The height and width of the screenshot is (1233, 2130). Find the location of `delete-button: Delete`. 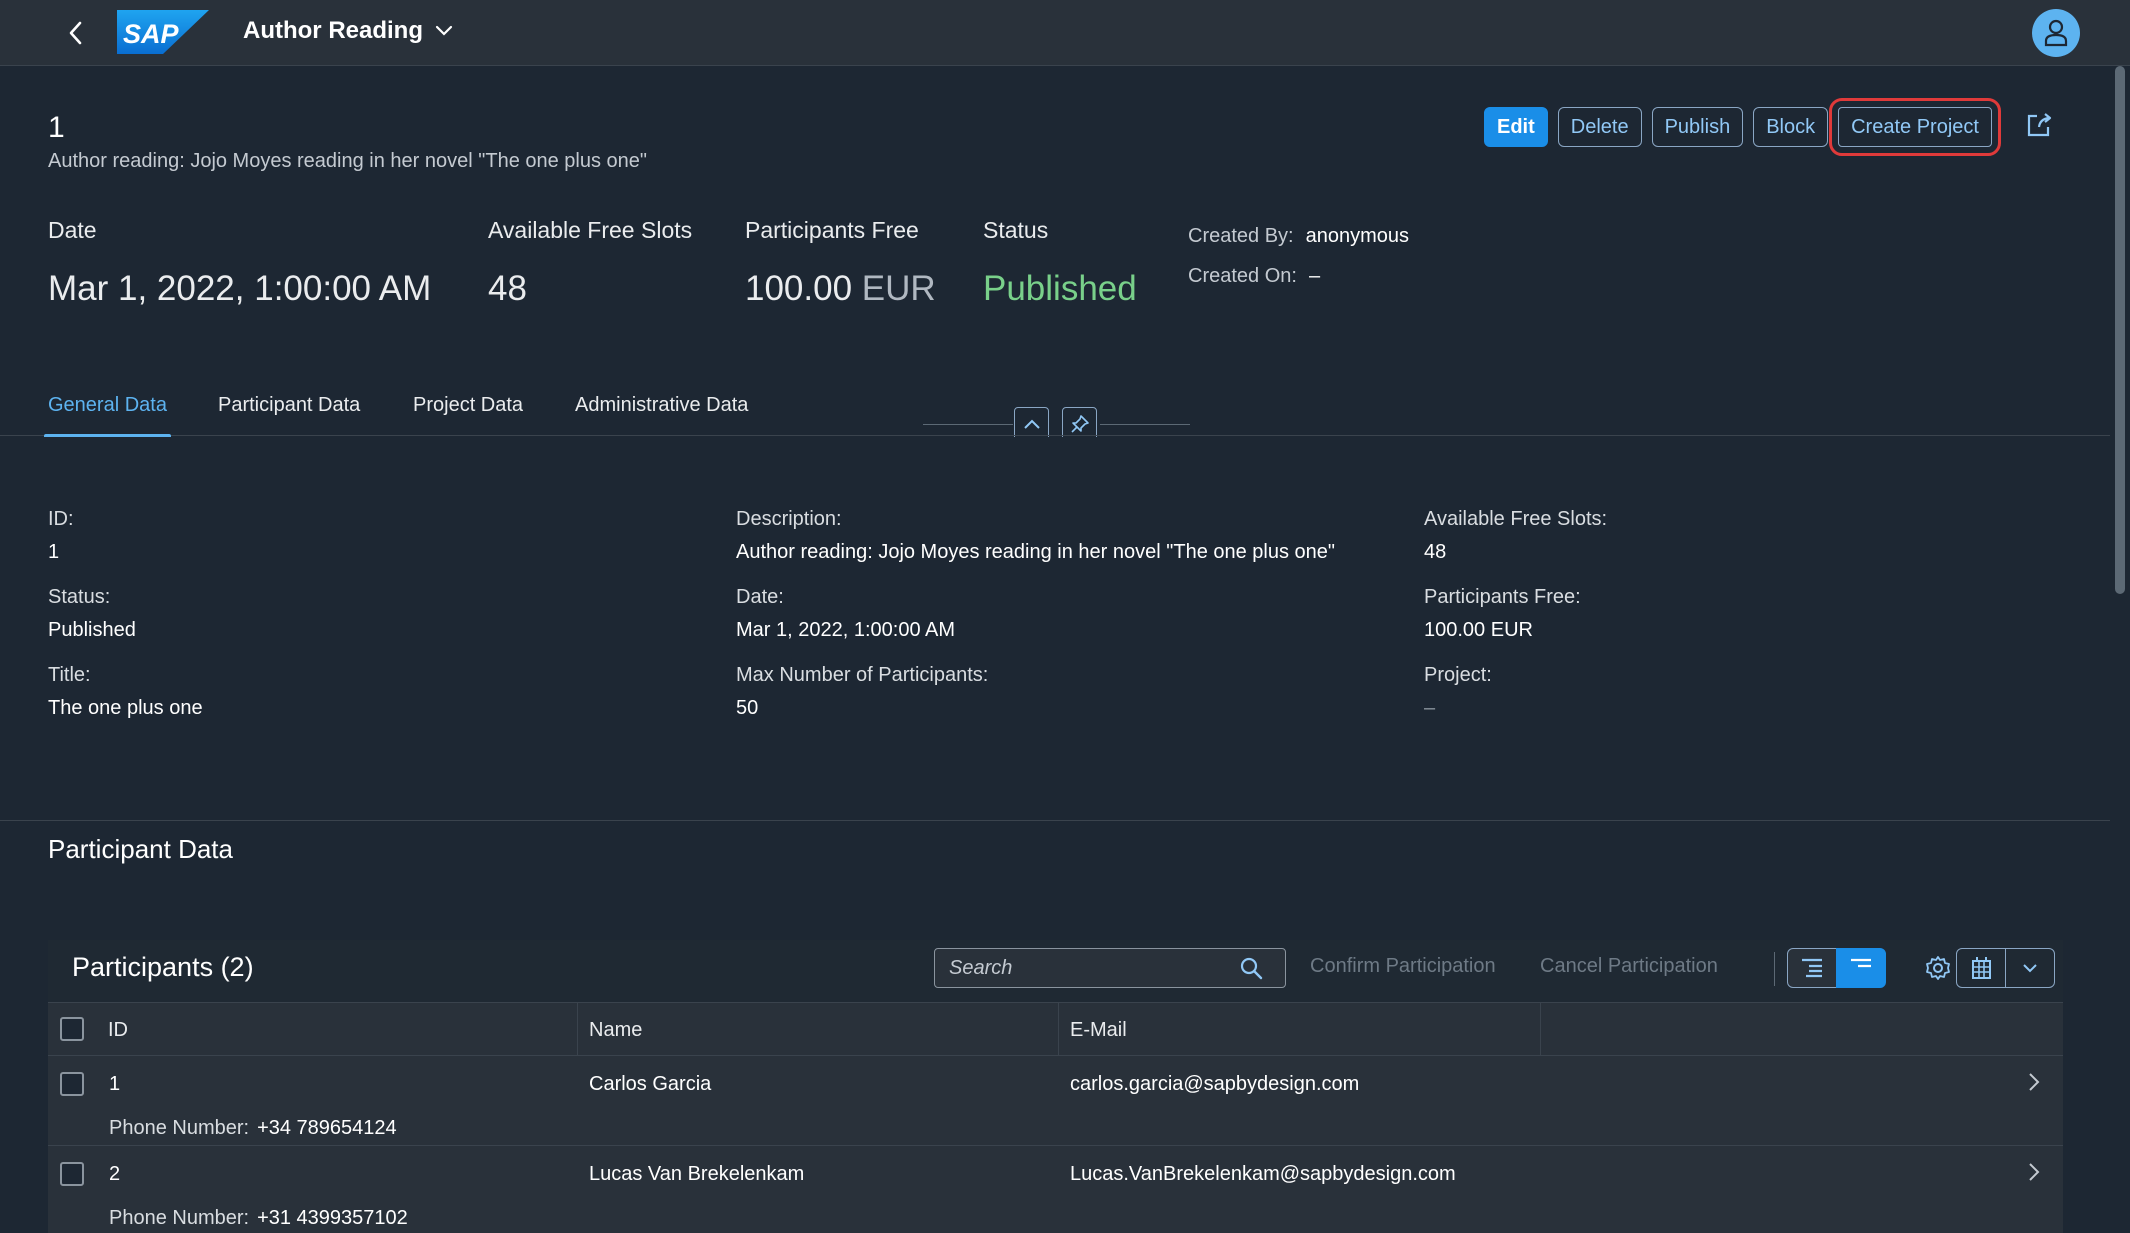

delete-button: Delete is located at coordinates (1599, 127).